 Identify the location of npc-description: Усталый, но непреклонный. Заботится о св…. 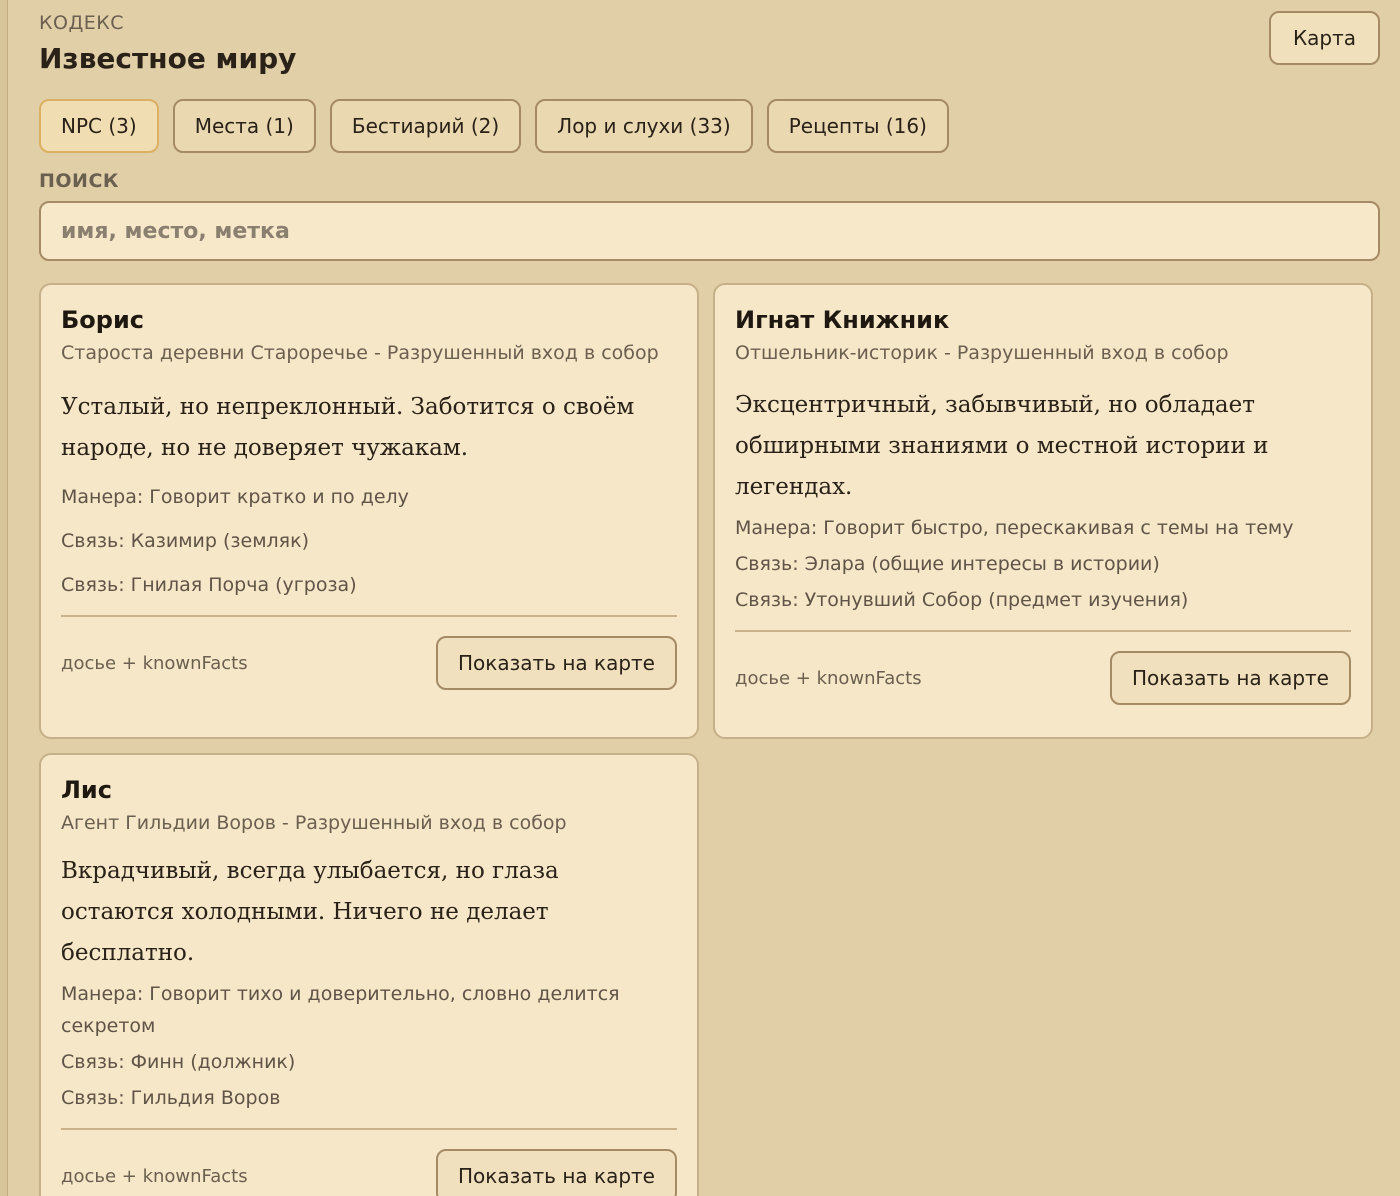
(348, 427).